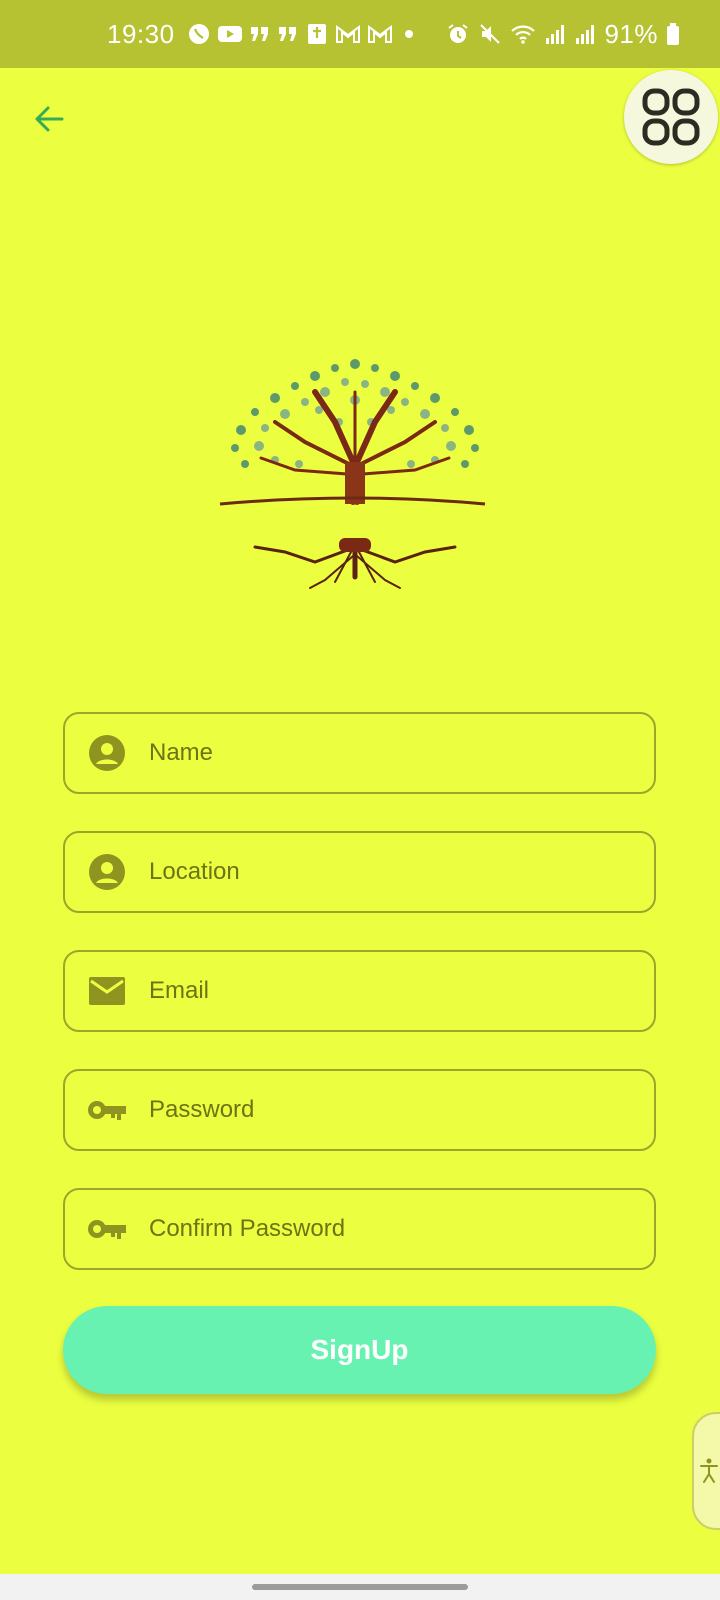 The image size is (720, 1600). I want to click on name-placeholder: Name, so click(181, 752).